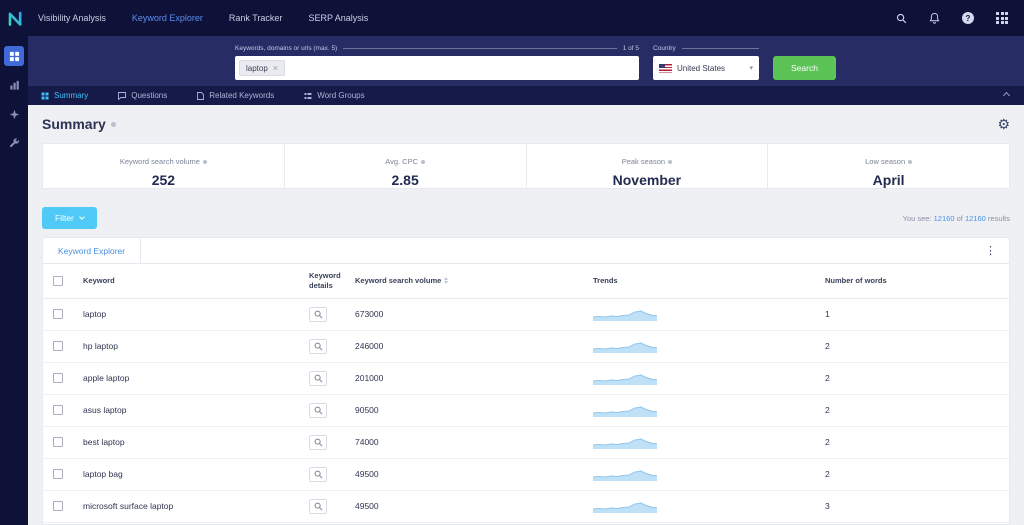 This screenshot has height=525, width=1024. I want to click on search-button: Search, so click(804, 68).